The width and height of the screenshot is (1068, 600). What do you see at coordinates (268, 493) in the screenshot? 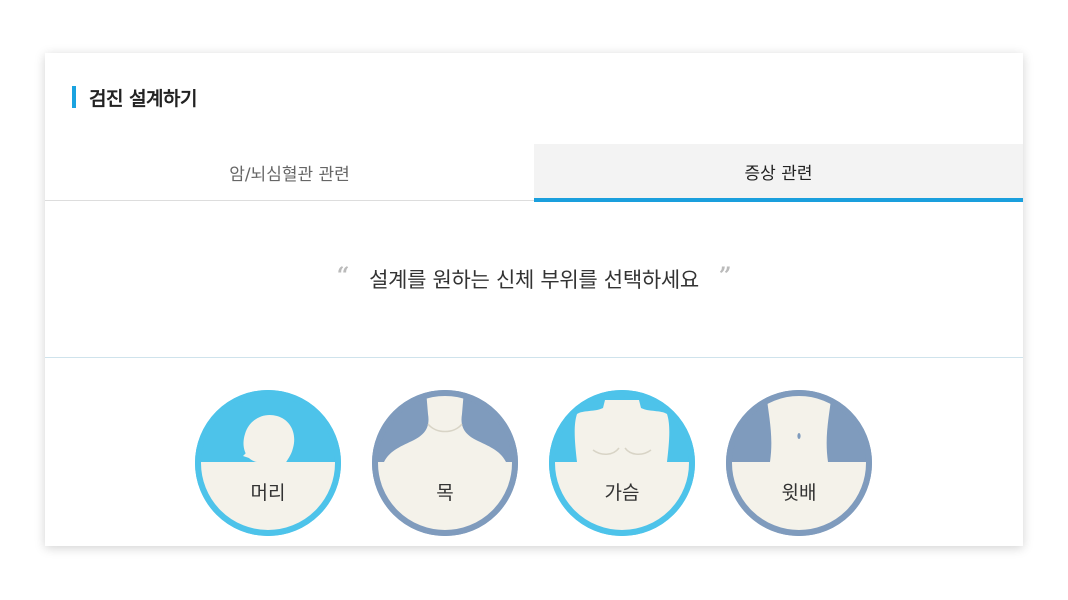
I see `body-part-head-label: 머리` at bounding box center [268, 493].